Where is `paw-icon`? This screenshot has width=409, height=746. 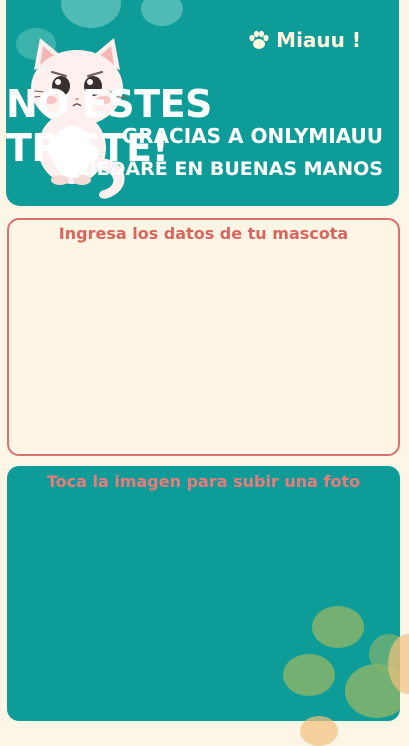 paw-icon is located at coordinates (259, 40).